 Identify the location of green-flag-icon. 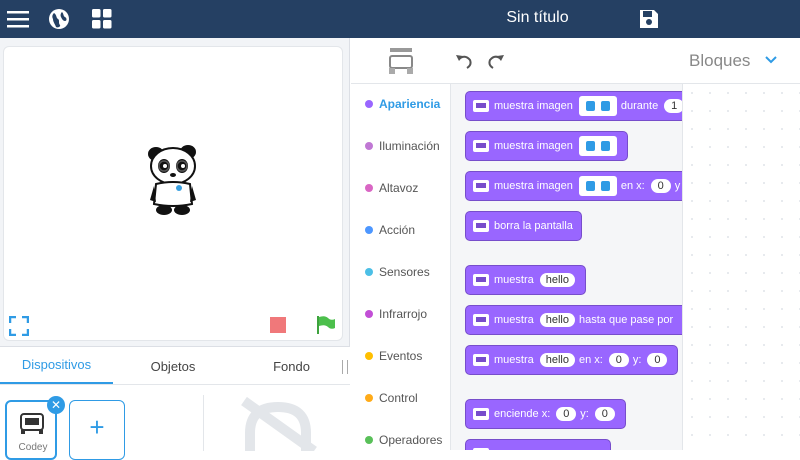
(326, 325).